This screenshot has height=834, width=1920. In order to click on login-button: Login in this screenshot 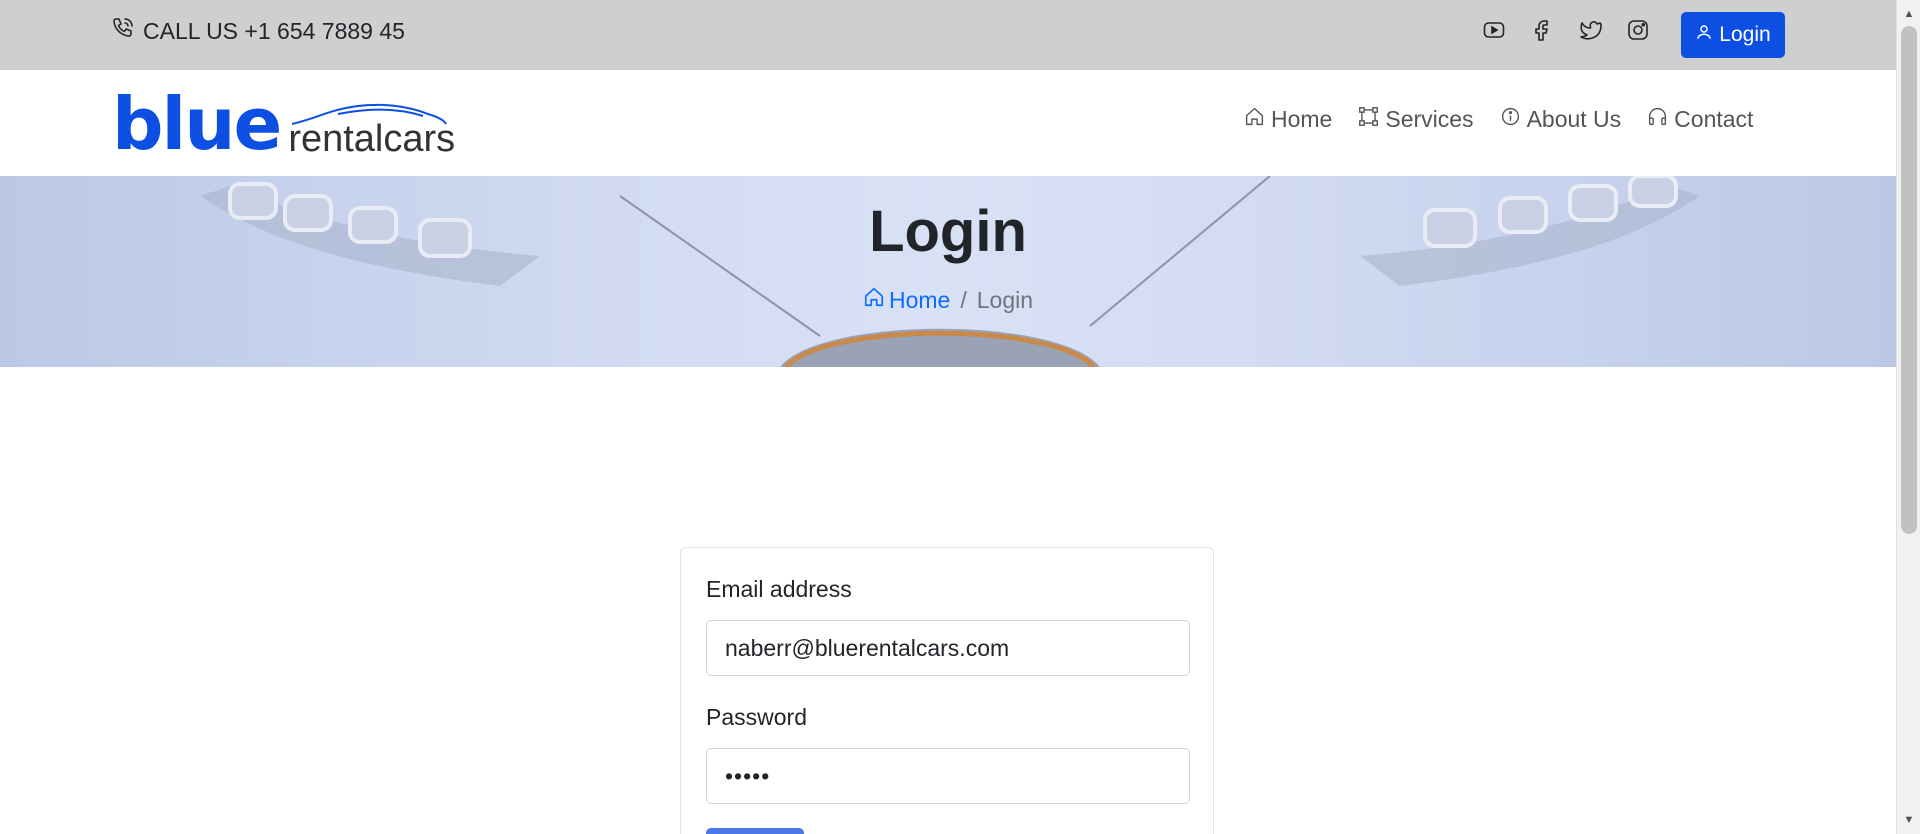, I will do `click(1733, 35)`.